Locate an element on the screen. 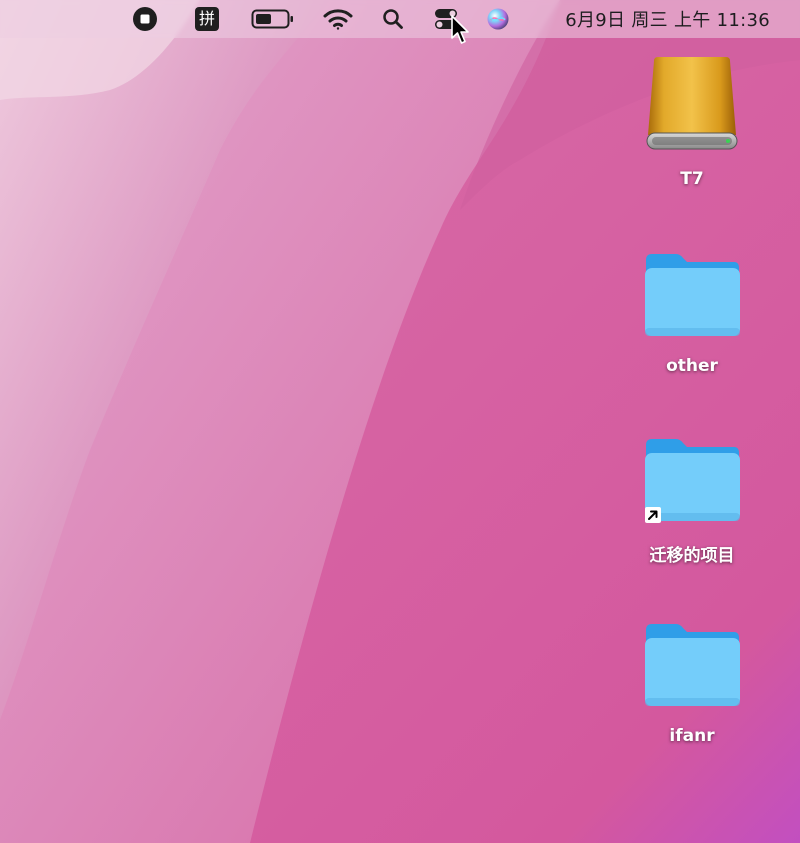 This screenshot has height=843, width=800. desktop-item-label: T7 is located at coordinates (692, 179).